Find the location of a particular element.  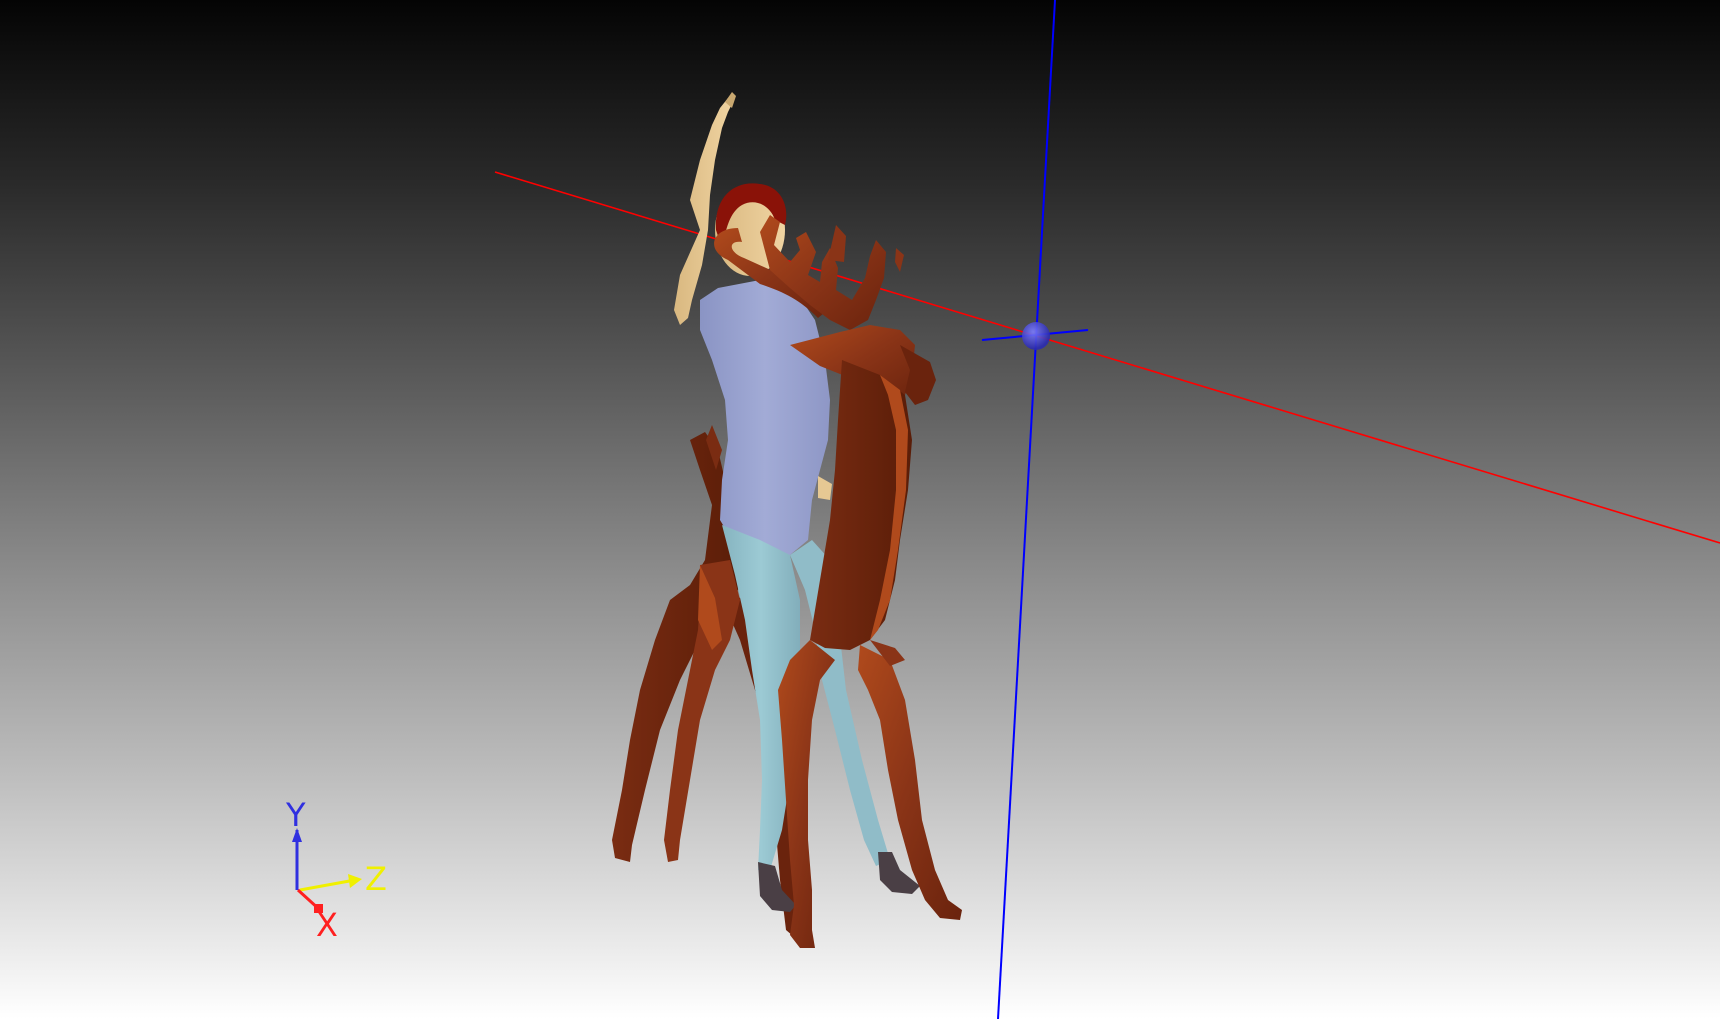

manipulator-y-line is located at coordinates (1026, 509).